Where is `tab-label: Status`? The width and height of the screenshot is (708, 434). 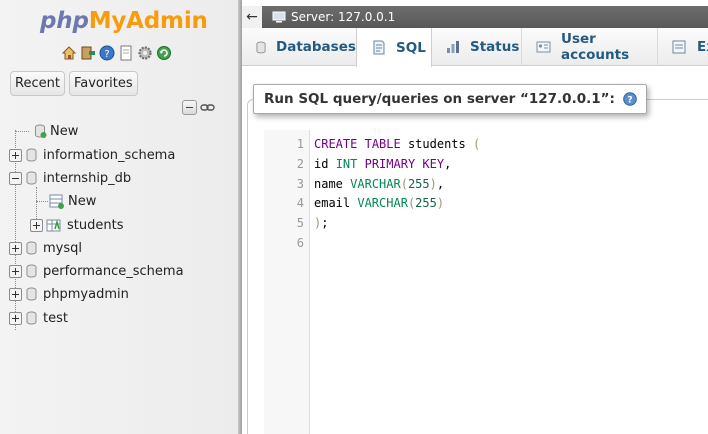 tab-label: Status is located at coordinates (495, 47).